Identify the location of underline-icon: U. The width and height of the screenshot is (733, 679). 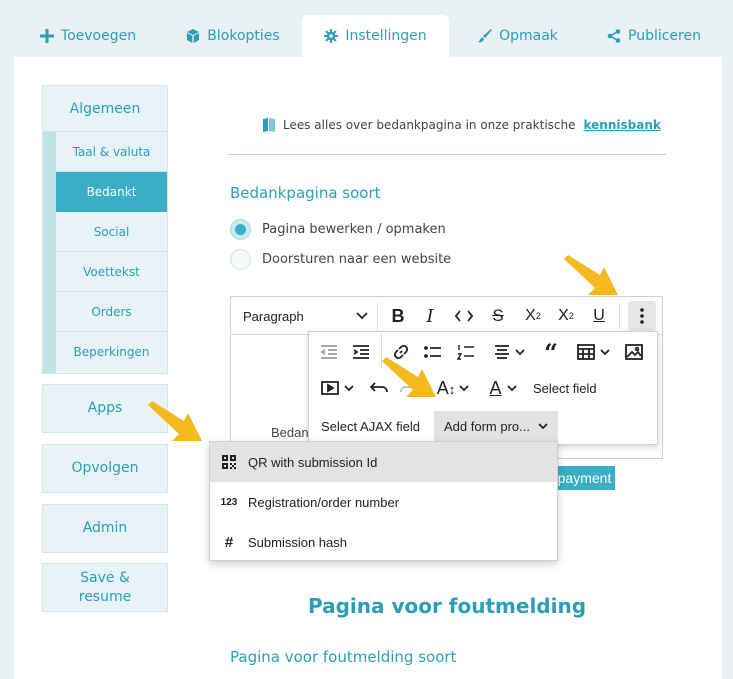
(599, 316).